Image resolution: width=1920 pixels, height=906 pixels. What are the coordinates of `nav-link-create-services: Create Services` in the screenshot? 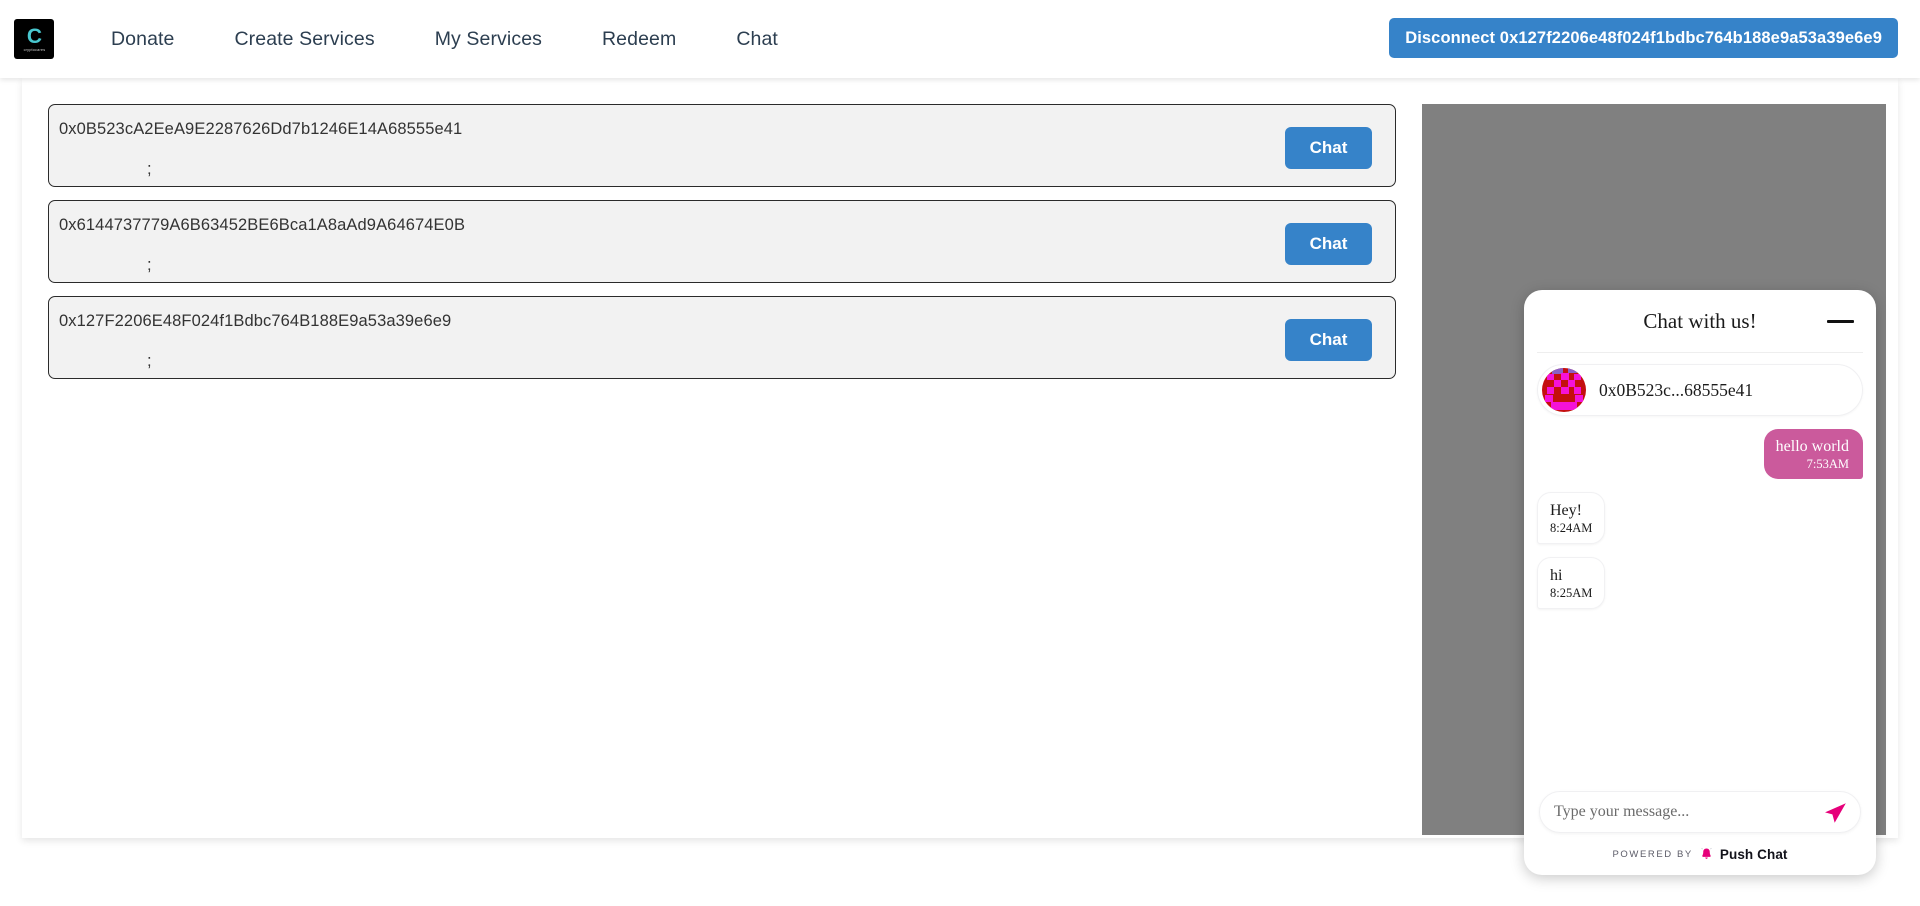 It's located at (304, 39).